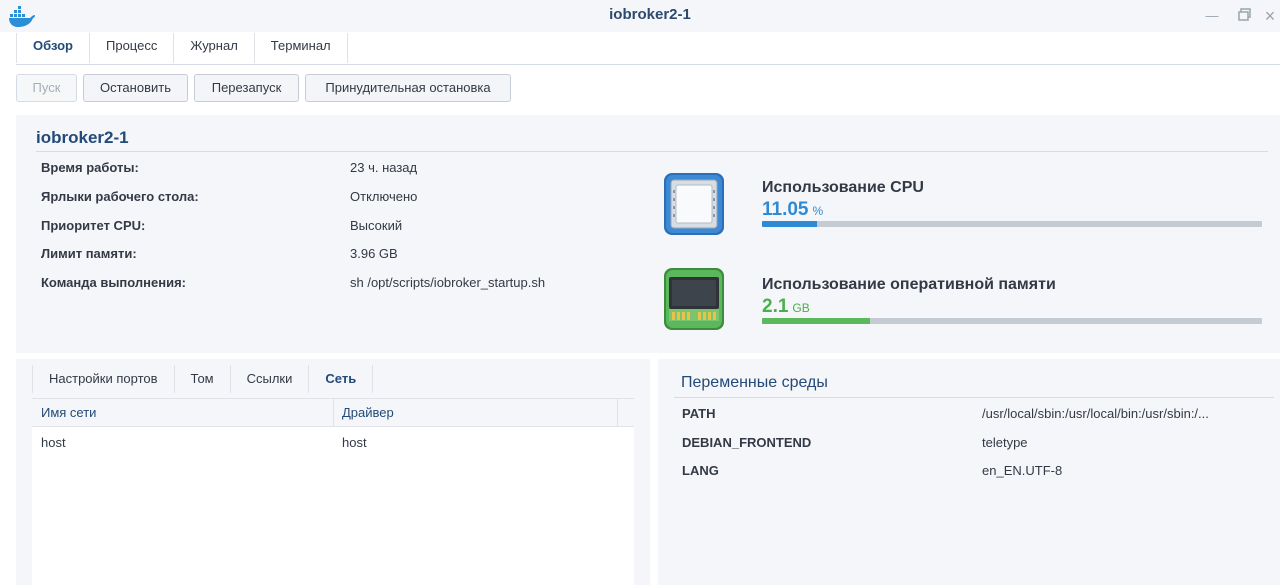  What do you see at coordinates (82, 137) in the screenshot?
I see `container-name-heading: iobroker2-1` at bounding box center [82, 137].